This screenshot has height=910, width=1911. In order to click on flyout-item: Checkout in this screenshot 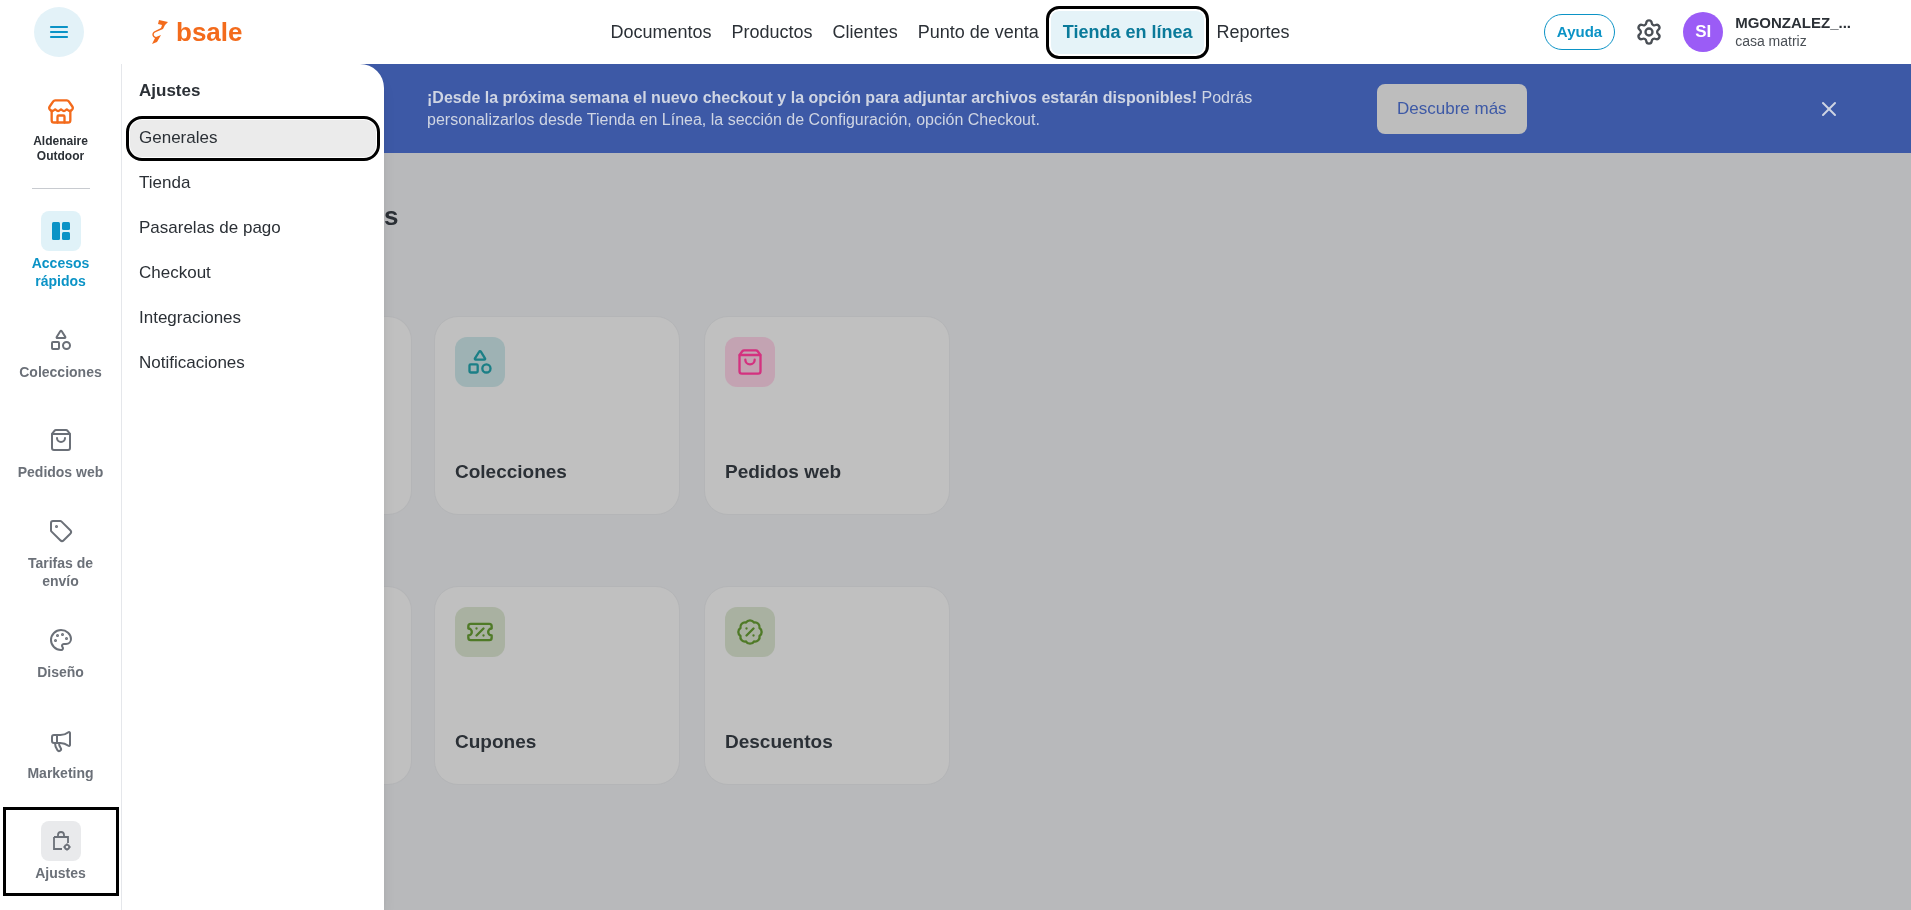, I will do `click(253, 273)`.